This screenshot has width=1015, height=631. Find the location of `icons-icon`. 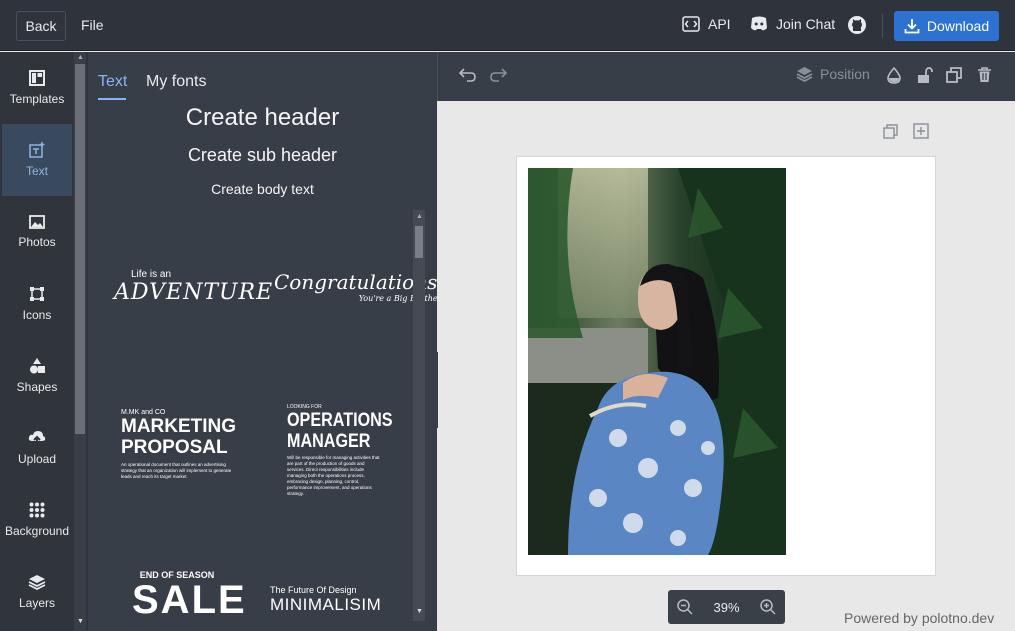

icons-icon is located at coordinates (37, 294).